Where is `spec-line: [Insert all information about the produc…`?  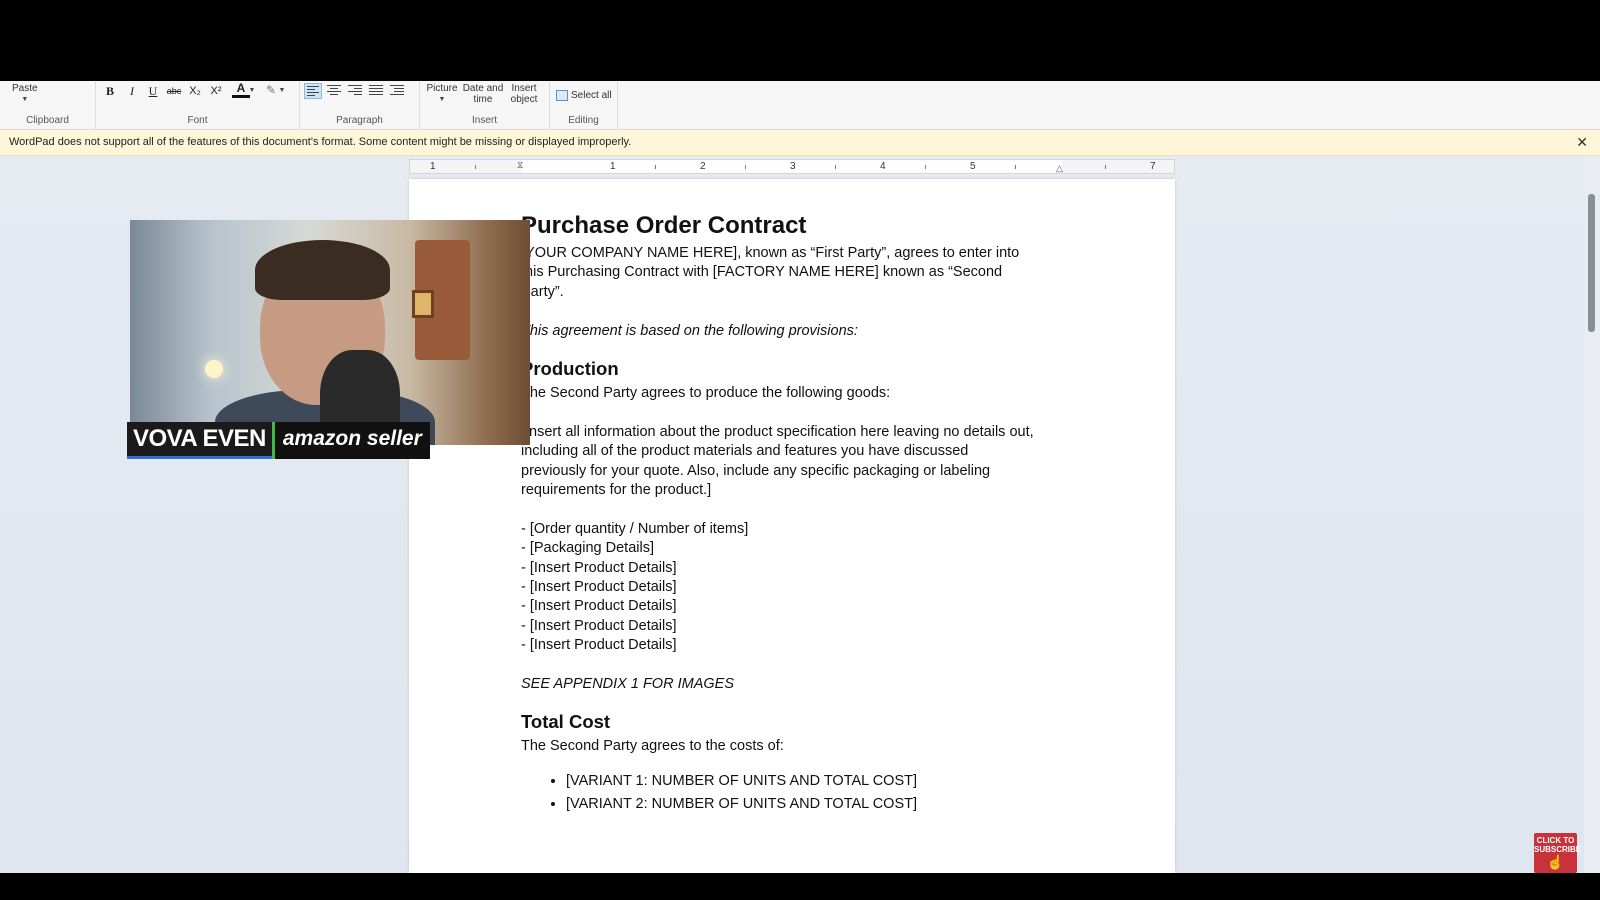
spec-line: [Insert all information about the produc… is located at coordinates (777, 431).